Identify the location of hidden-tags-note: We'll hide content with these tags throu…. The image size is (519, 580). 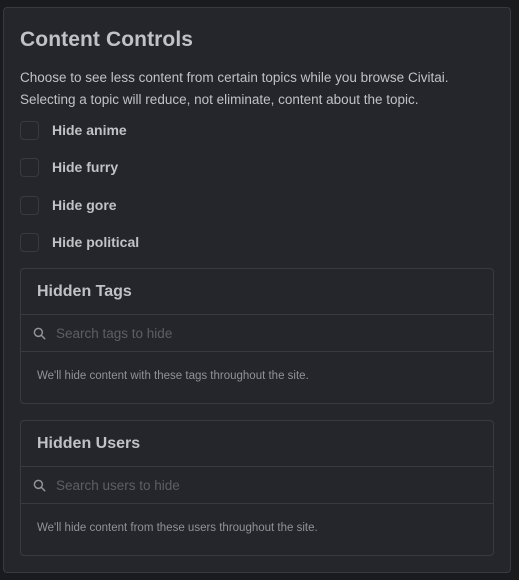
(173, 376).